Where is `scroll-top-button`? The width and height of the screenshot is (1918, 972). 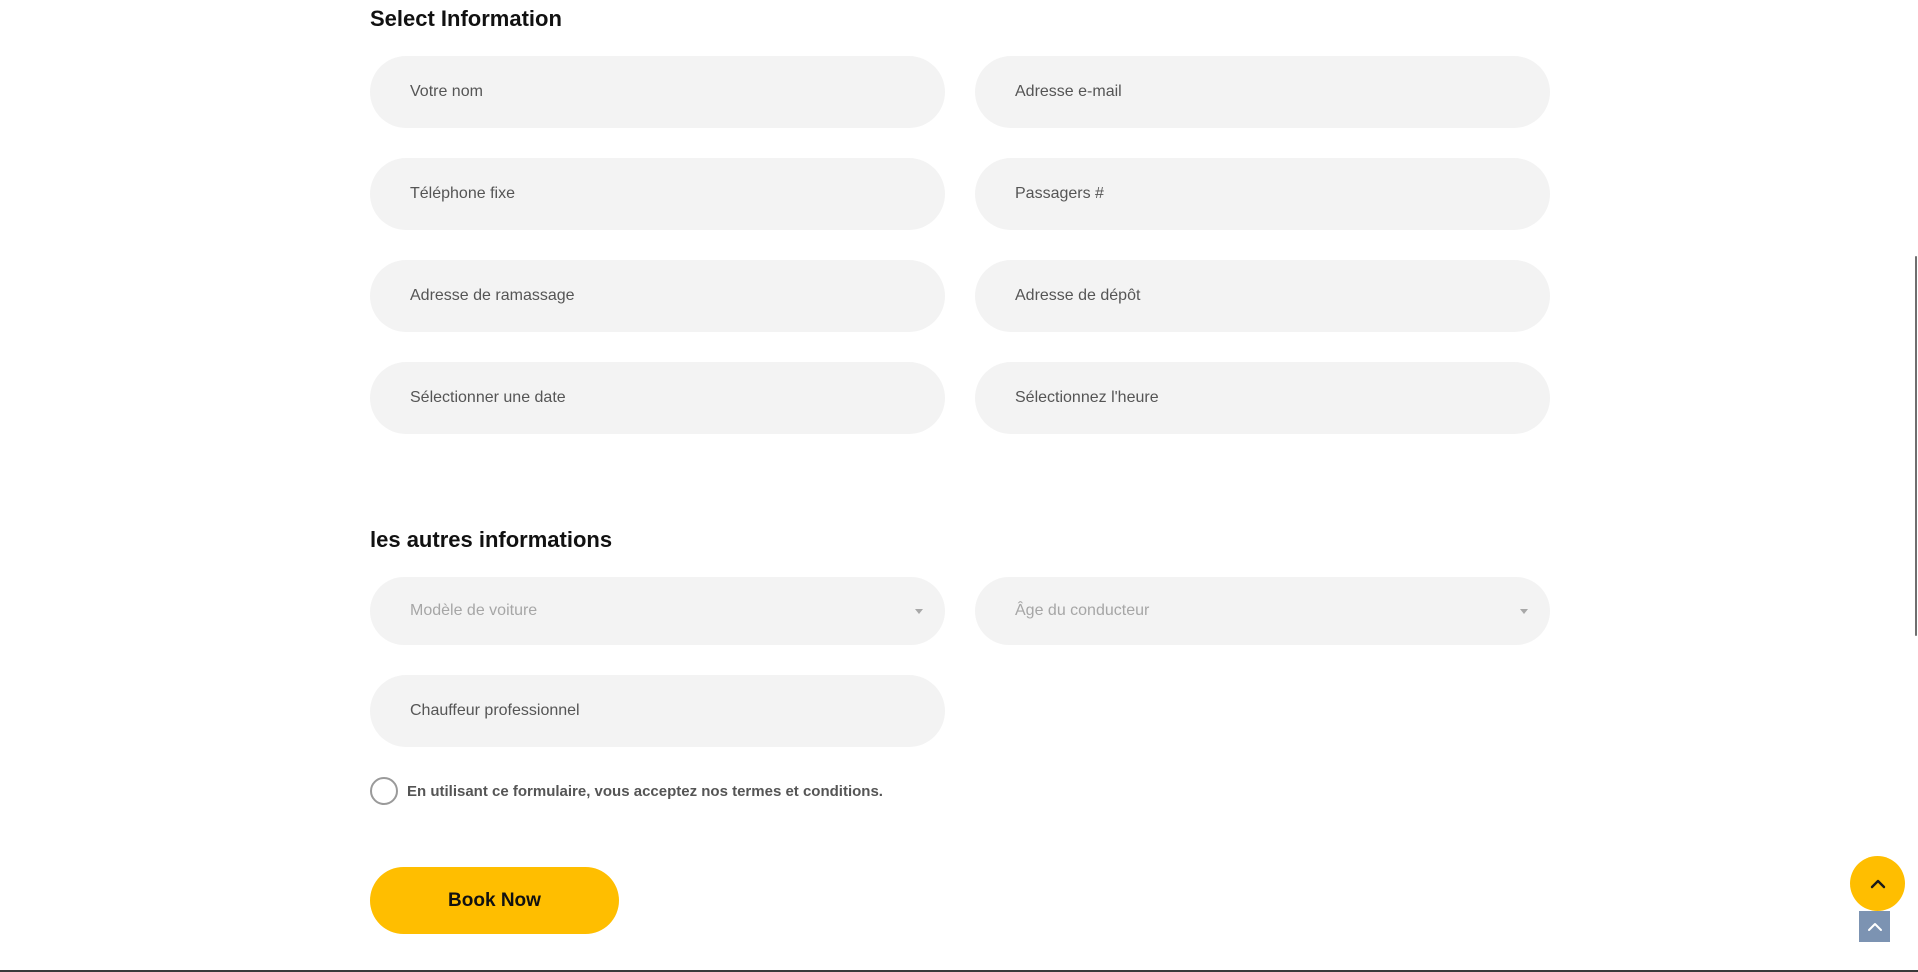 scroll-top-button is located at coordinates (1877, 883).